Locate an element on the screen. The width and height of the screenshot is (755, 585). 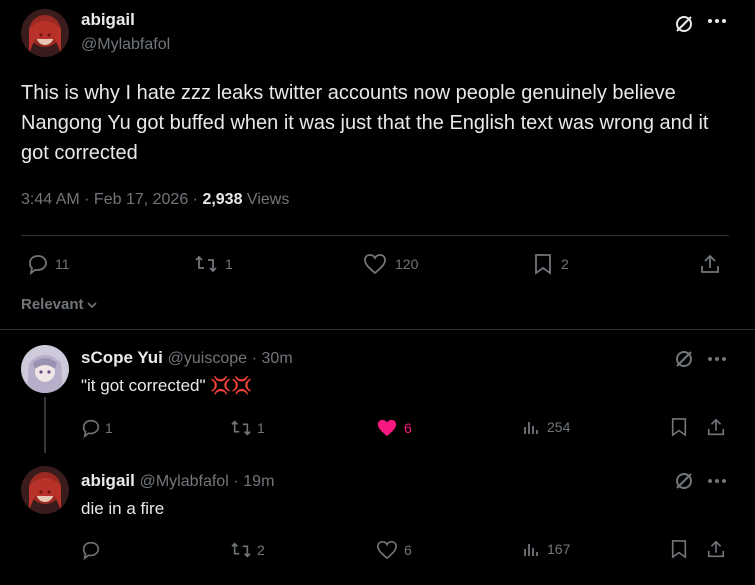
reply-header: sCope Yui @yuiscope · 30m is located at coordinates (187, 358).